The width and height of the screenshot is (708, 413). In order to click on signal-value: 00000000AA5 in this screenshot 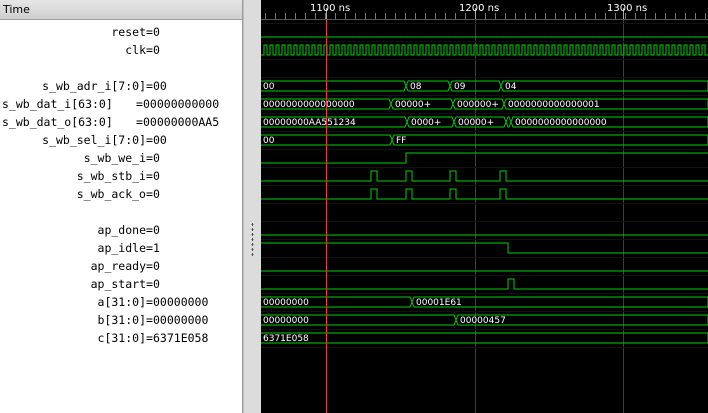, I will do `click(181, 122)`.